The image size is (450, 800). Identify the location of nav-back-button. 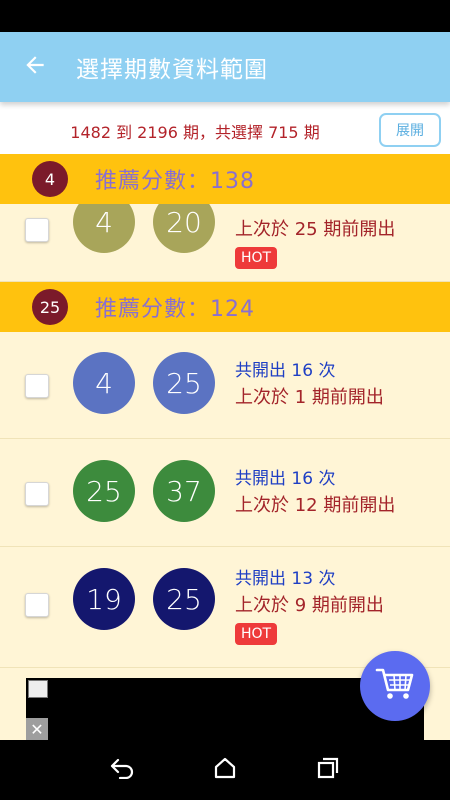
(122, 770).